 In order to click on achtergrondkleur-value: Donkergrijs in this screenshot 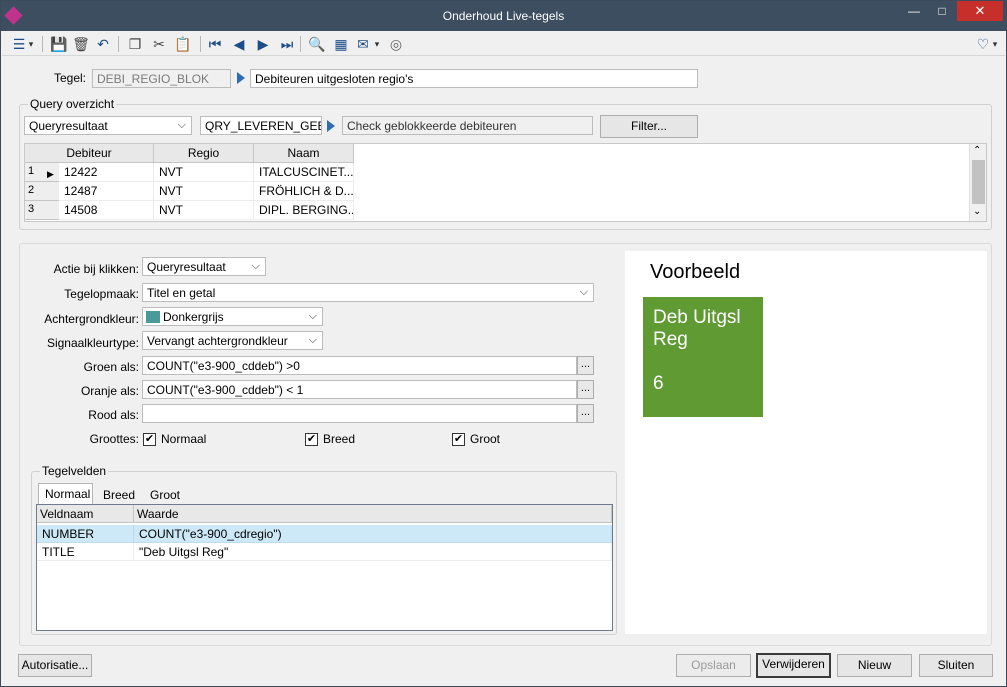, I will do `click(193, 317)`.